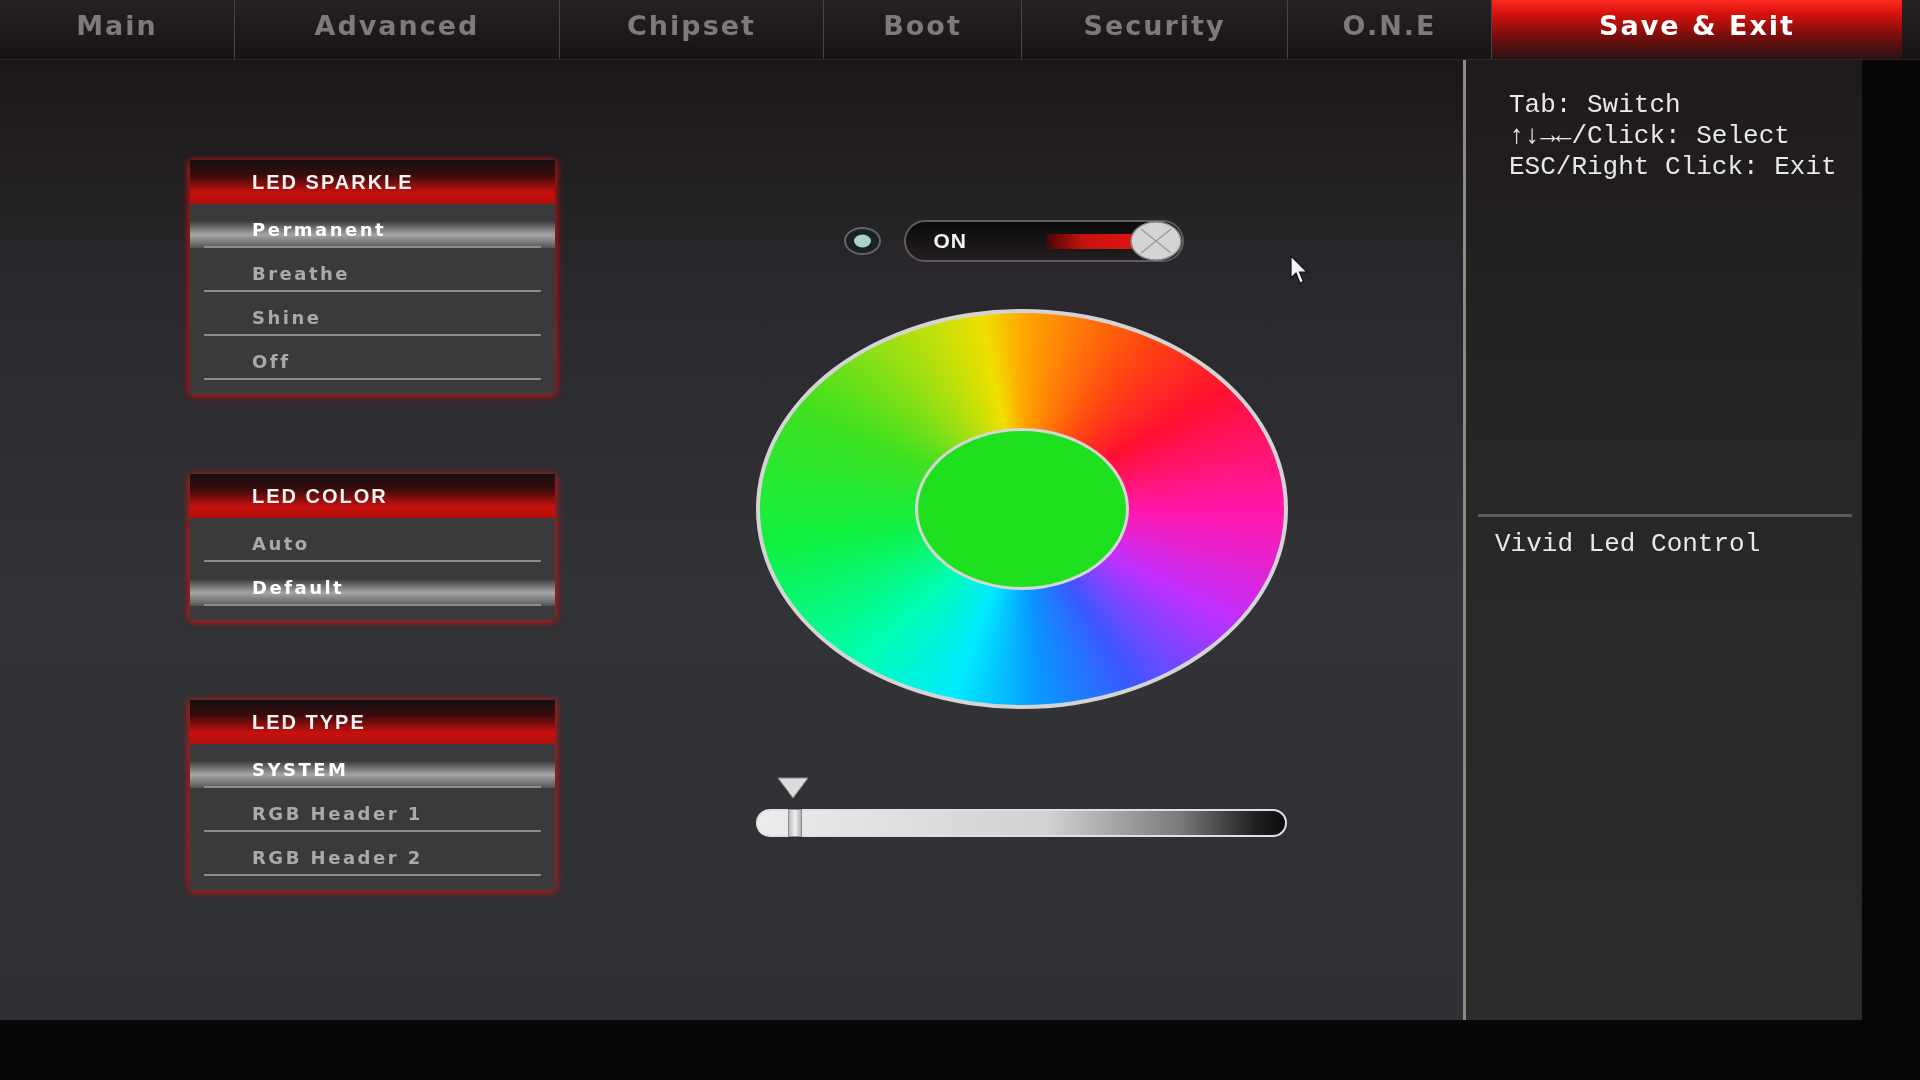  I want to click on item-description: Vivid Led Control, so click(1628, 544).